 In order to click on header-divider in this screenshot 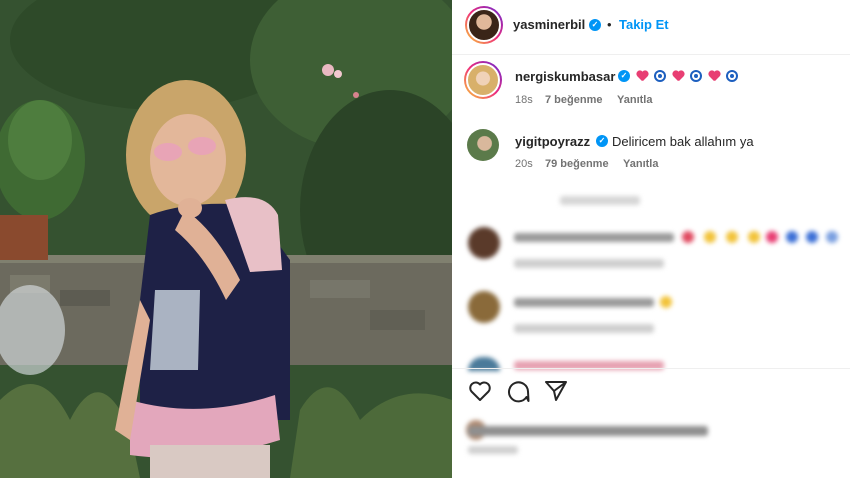, I will do `click(651, 54)`.